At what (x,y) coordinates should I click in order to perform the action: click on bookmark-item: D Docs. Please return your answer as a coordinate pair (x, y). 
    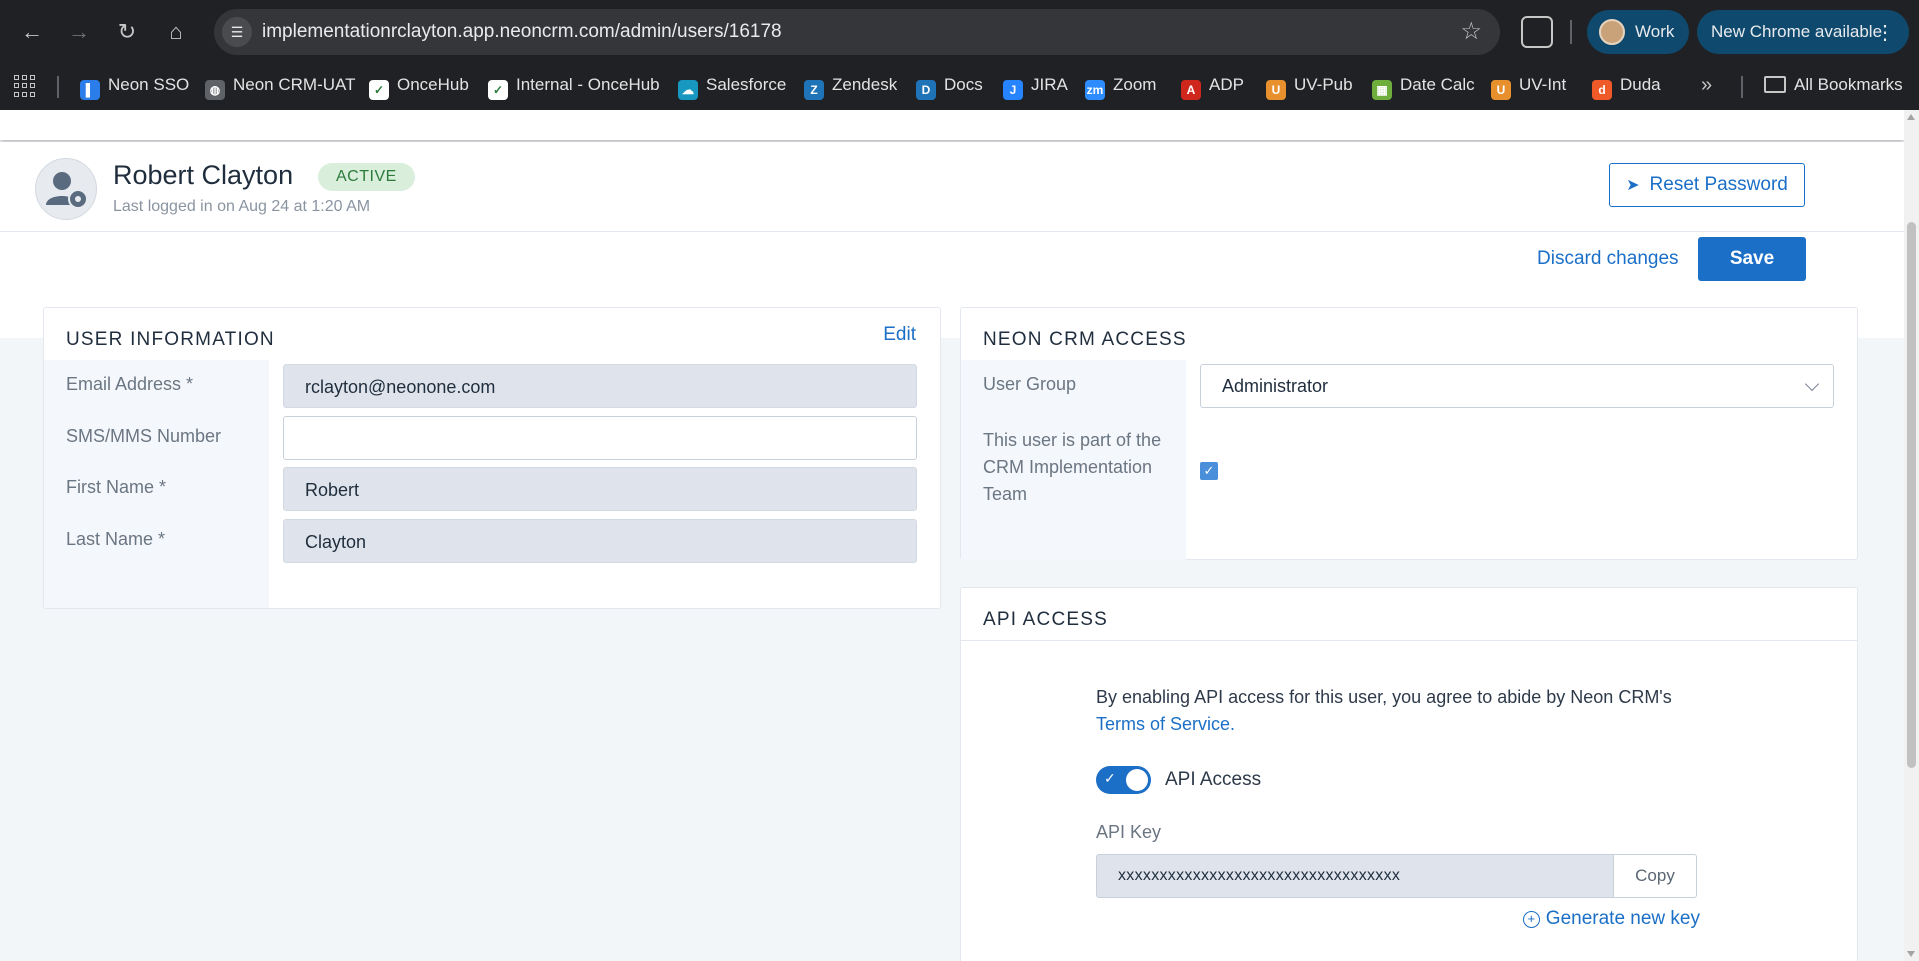
    Looking at the image, I should click on (949, 87).